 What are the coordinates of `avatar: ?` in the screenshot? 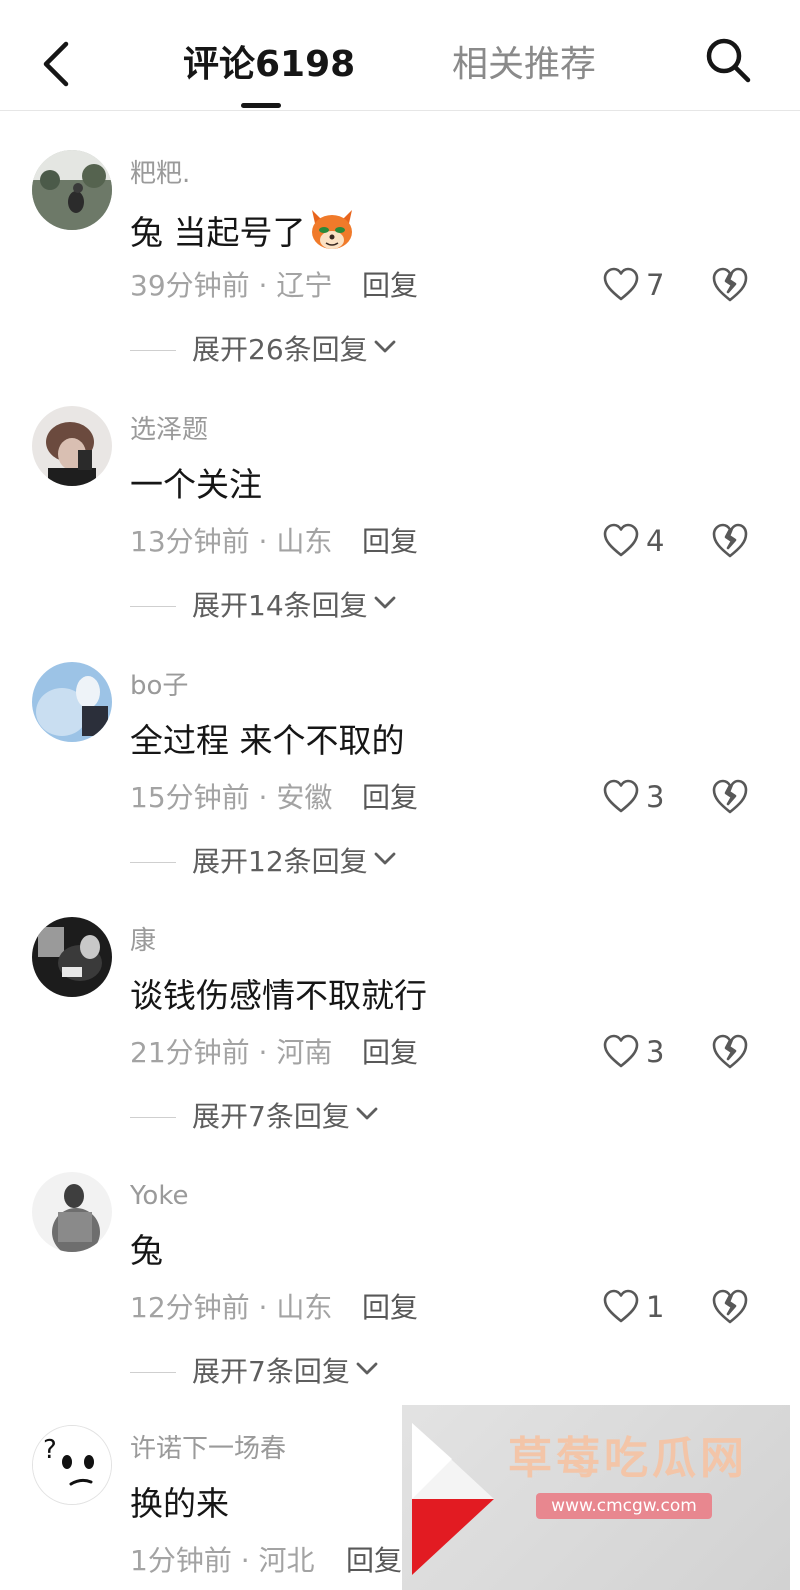 It's located at (72, 1465).